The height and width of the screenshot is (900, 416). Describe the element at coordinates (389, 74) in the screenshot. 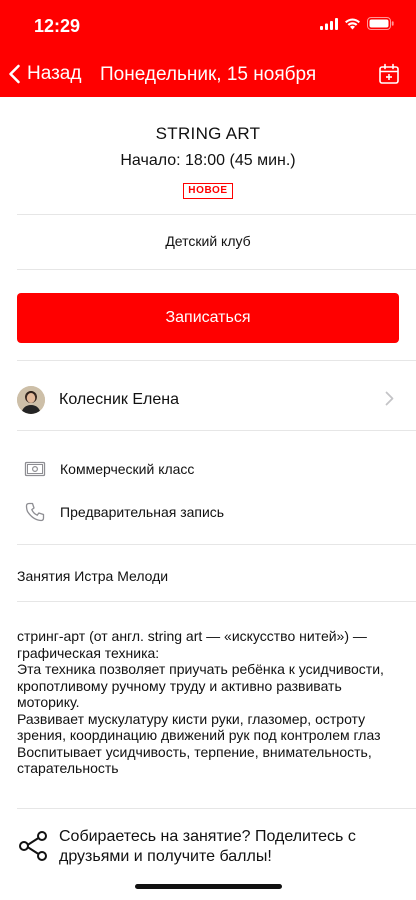

I see `add-to-calendar-icon` at that location.